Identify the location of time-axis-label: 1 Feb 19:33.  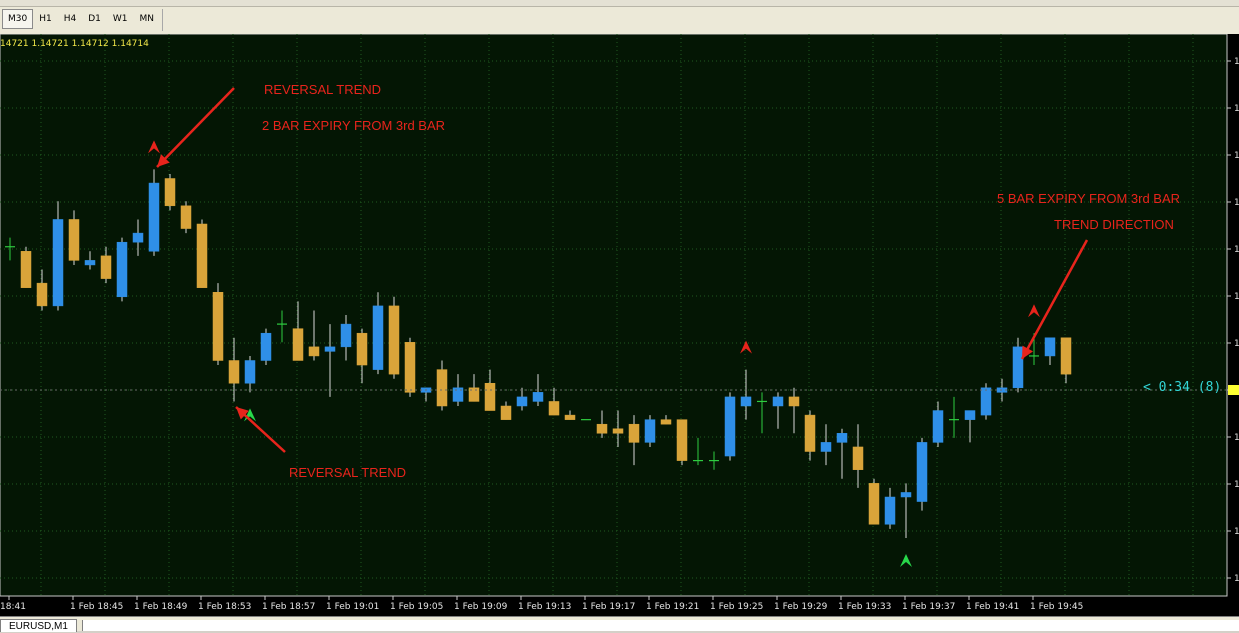
(864, 607).